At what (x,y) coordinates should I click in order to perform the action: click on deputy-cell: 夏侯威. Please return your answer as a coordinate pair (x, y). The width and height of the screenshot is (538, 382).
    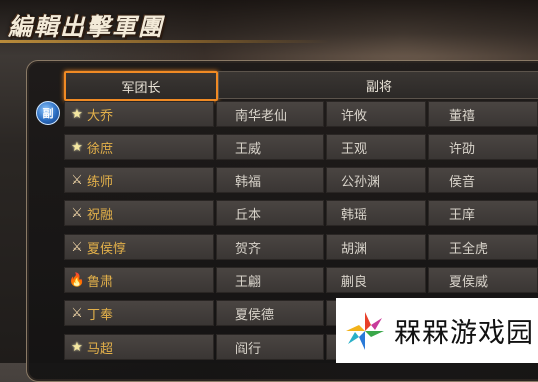
    Looking at the image, I should click on (483, 280).